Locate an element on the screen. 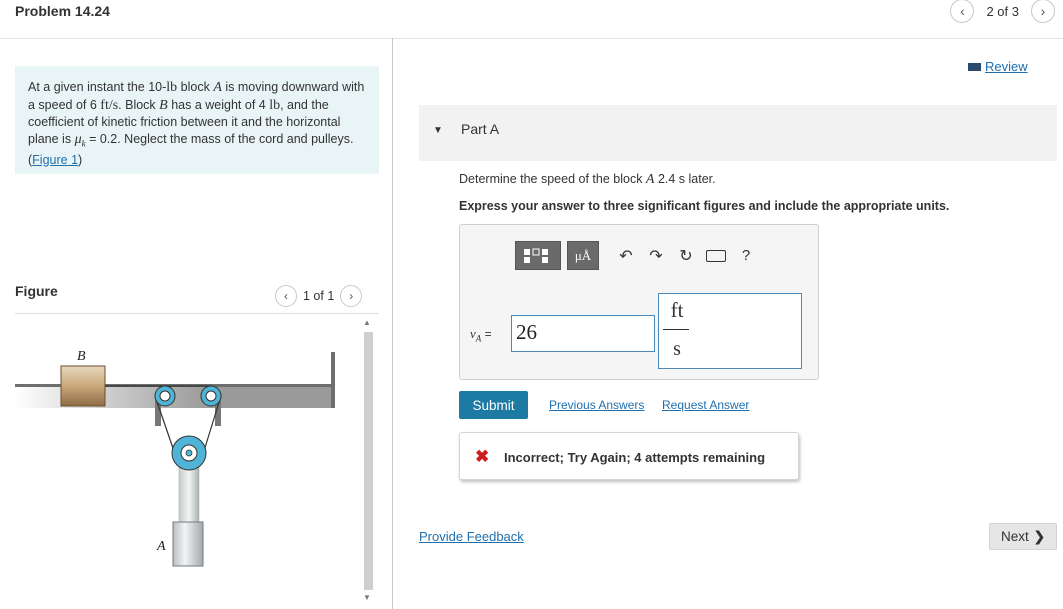  problem-page-indicator: 2 of 3 is located at coordinates (1002, 11).